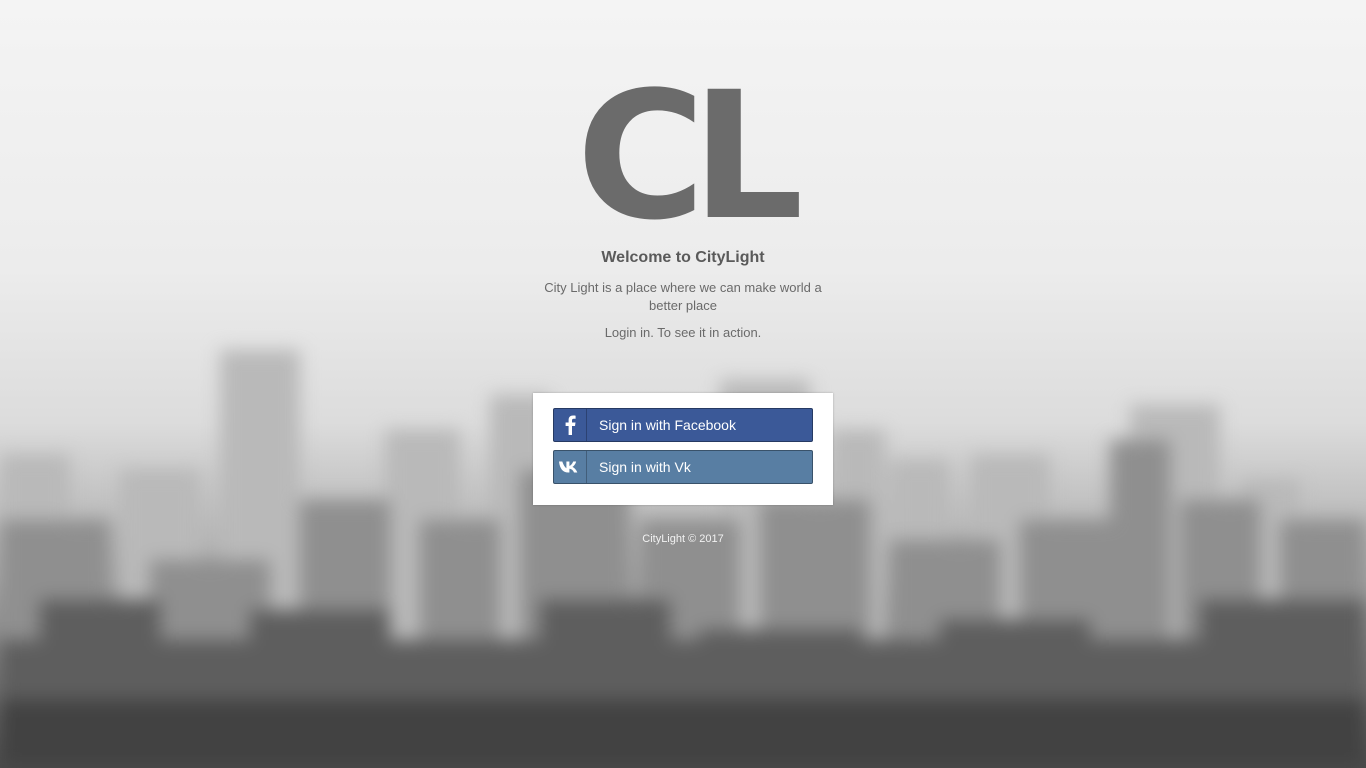 This screenshot has width=1366, height=768. Describe the element at coordinates (645, 467) in the screenshot. I see `vk-button-label: Sign in with Vk` at that location.